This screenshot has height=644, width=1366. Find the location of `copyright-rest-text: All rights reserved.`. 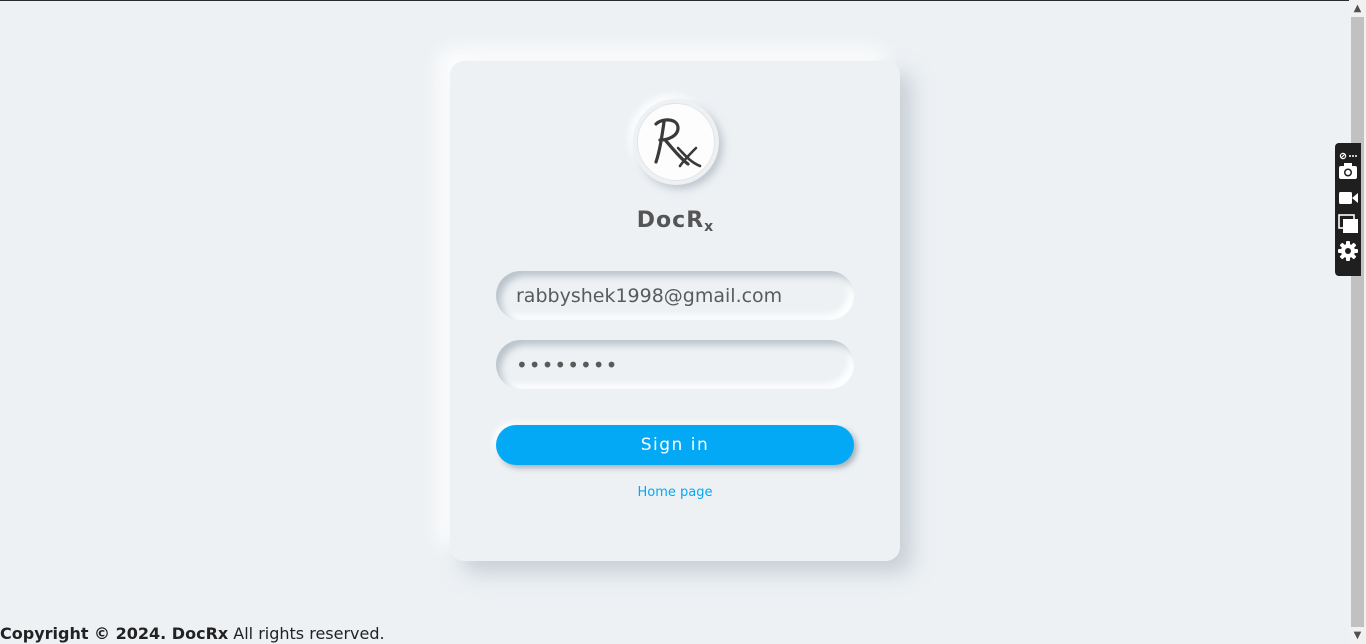

copyright-rest-text: All rights reserved. is located at coordinates (306, 633).